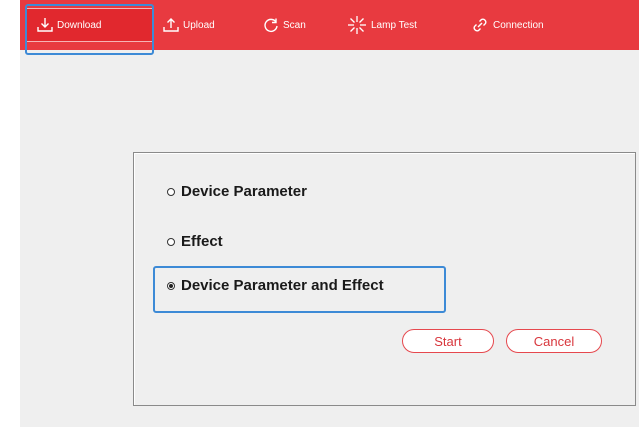  I want to click on radio-effect, so click(171, 241).